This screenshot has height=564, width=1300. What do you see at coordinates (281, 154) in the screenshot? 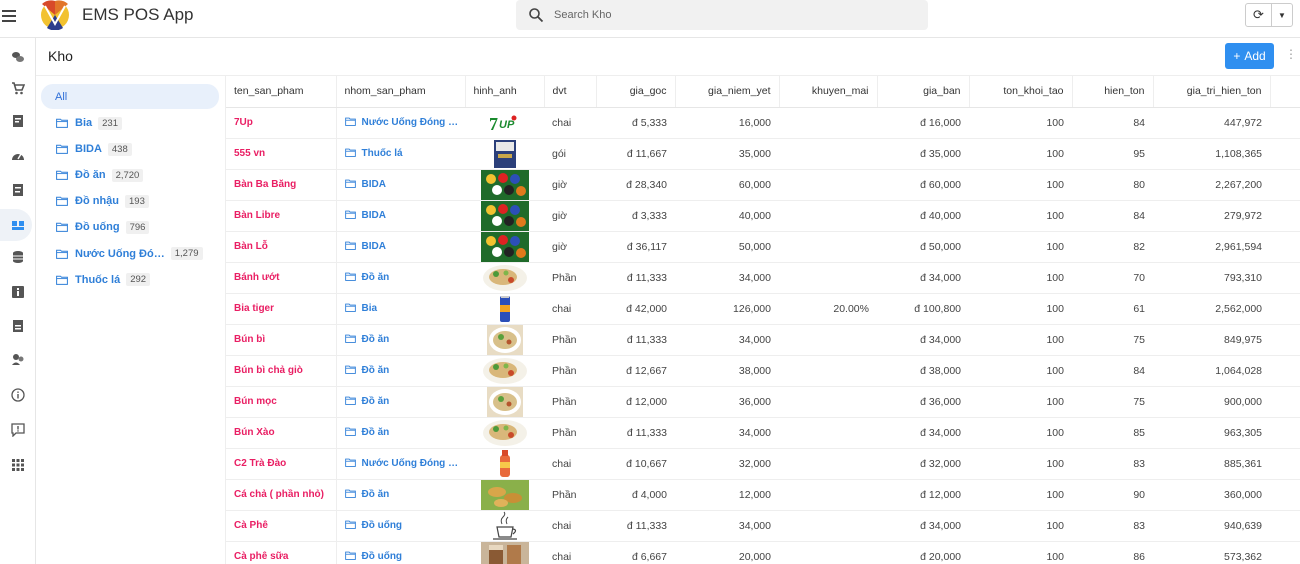
I see `product-name: 555 vn` at bounding box center [281, 154].